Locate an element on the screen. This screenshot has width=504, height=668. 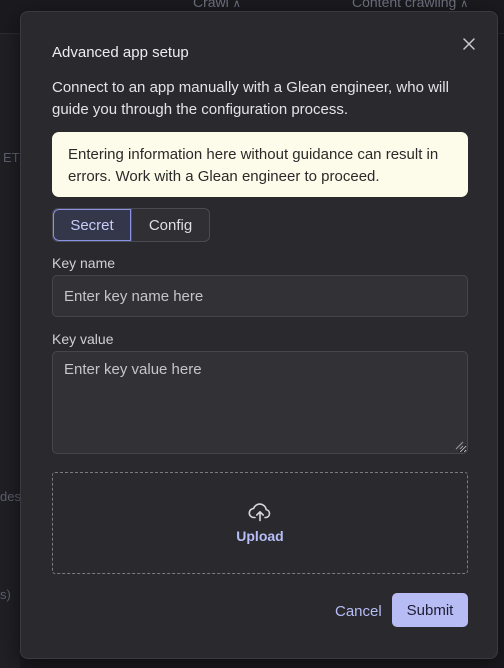
close-button is located at coordinates (469, 44).